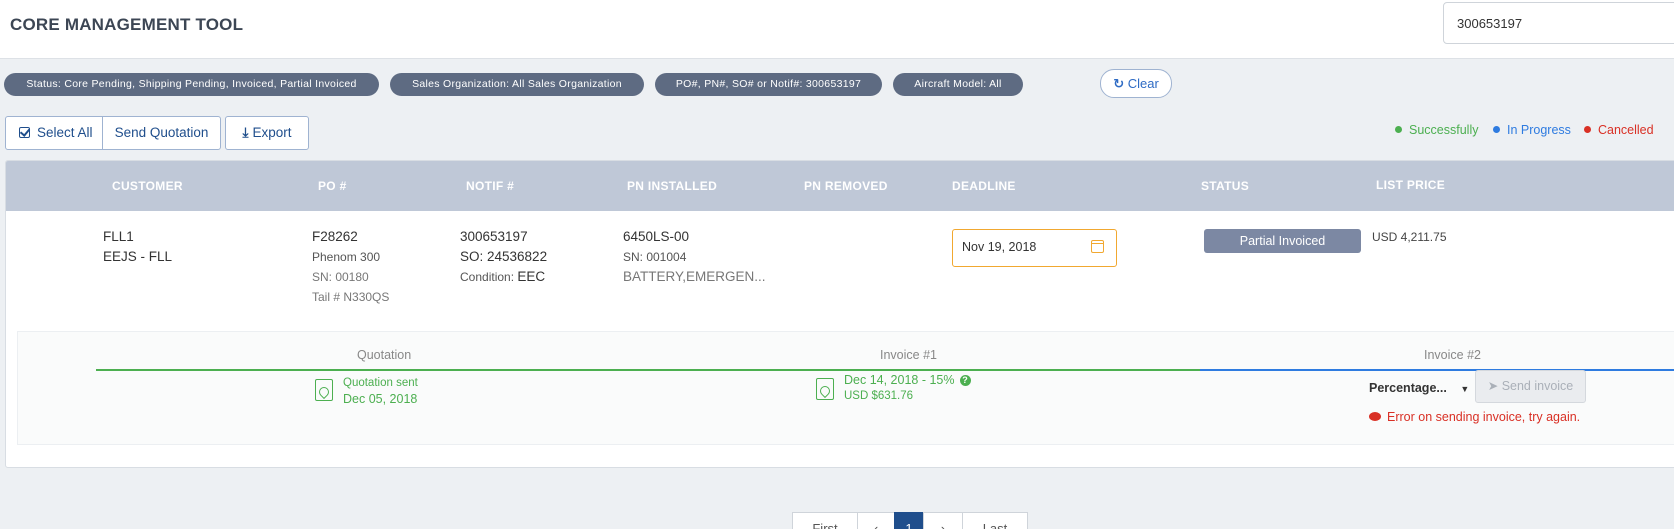 Image resolution: width=1674 pixels, height=529 pixels. Describe the element at coordinates (837, 29) in the screenshot. I see `top-bar: CORE MANAGEMENT TOOL` at that location.